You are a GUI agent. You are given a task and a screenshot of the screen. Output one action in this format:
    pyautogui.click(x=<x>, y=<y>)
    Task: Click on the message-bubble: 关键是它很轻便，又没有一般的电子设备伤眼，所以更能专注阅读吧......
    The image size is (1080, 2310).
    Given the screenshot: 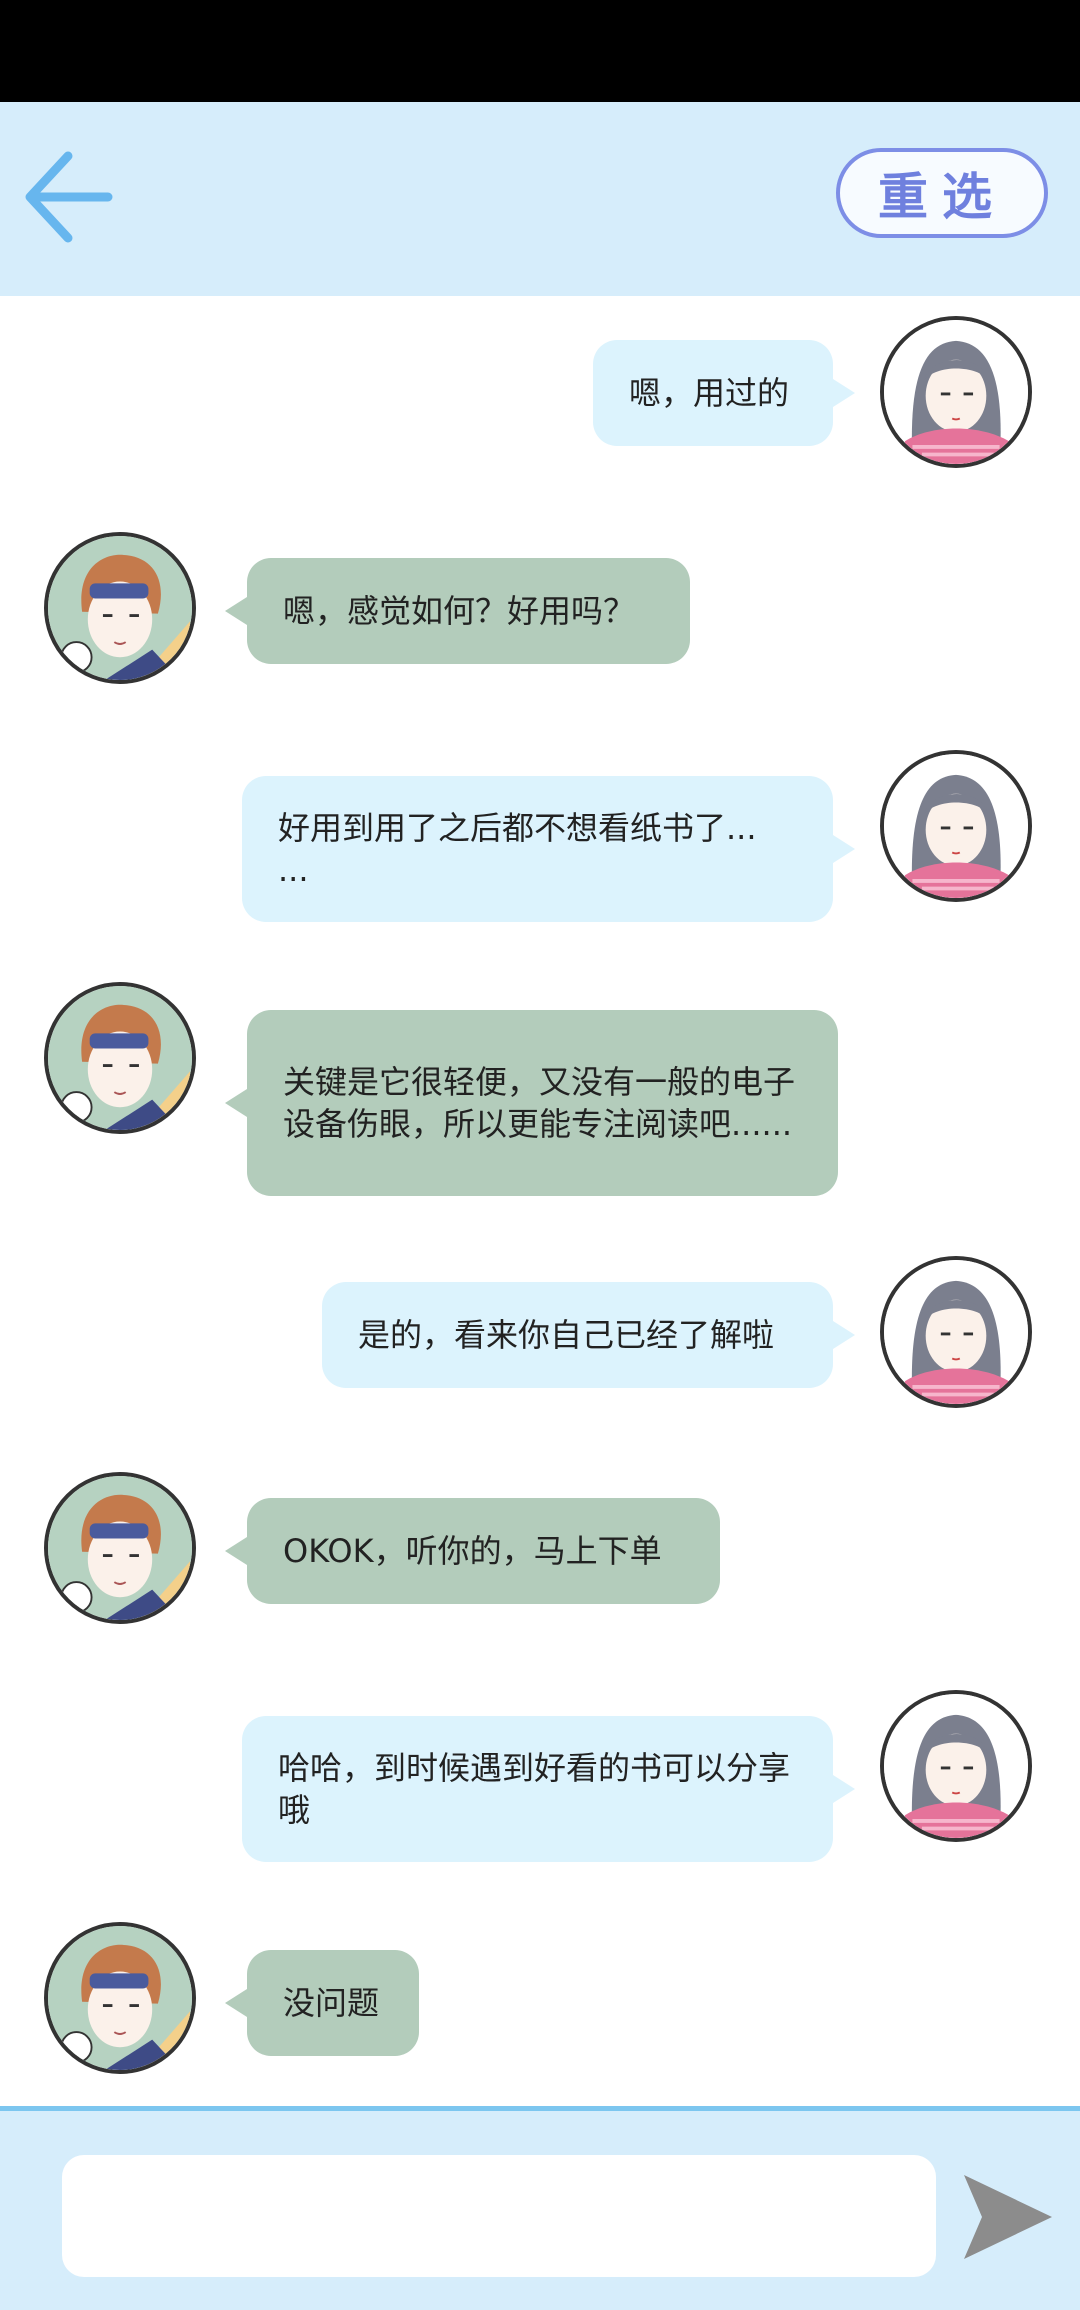 What is the action you would take?
    pyautogui.click(x=531, y=1103)
    